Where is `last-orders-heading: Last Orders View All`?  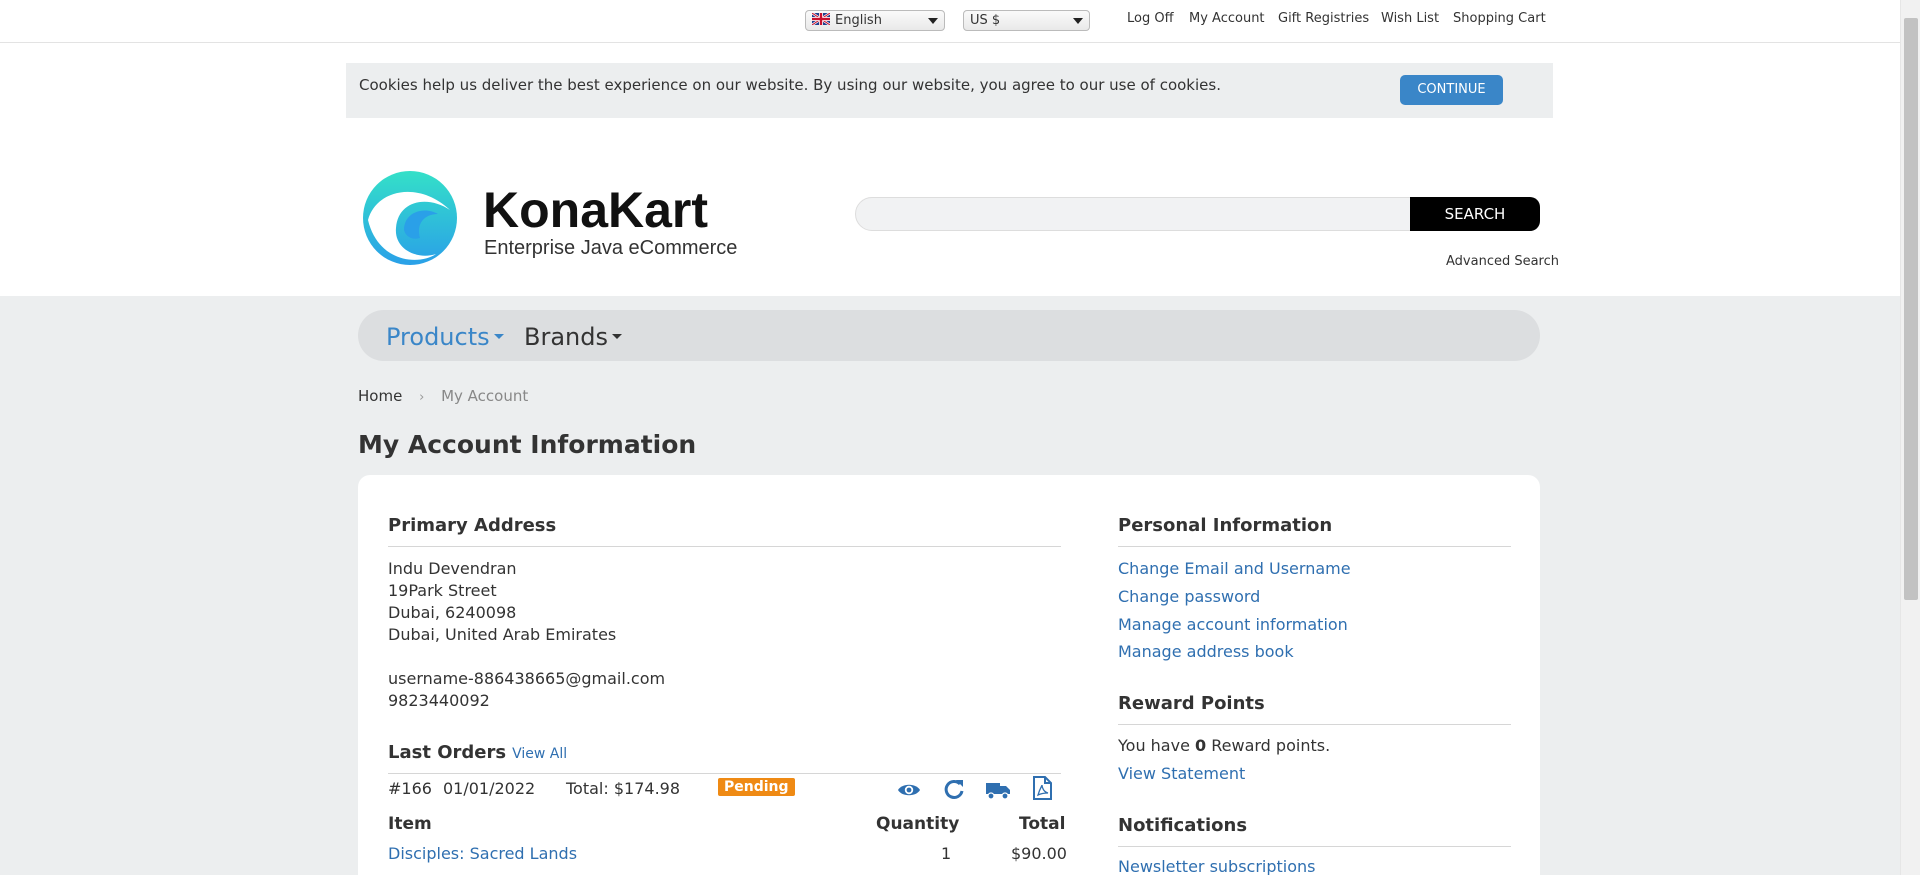
last-orders-heading: Last Orders View All is located at coordinates (477, 752).